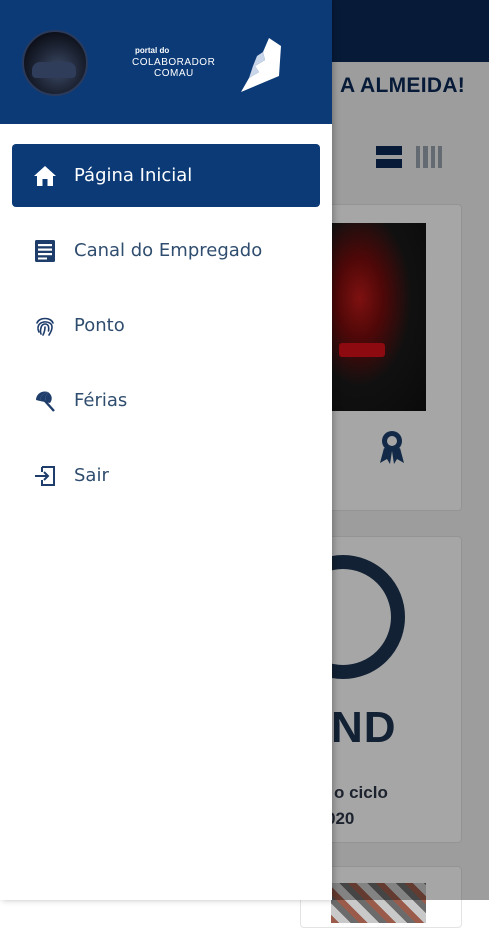 This screenshot has height=928, width=489. What do you see at coordinates (55, 63) in the screenshot?
I see `avatar` at bounding box center [55, 63].